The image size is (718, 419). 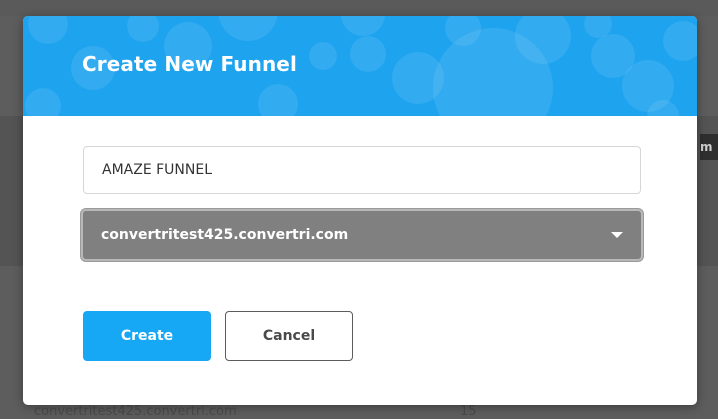 What do you see at coordinates (225, 235) in the screenshot?
I see `domain-select-value: convertritest425.convertri.com` at bounding box center [225, 235].